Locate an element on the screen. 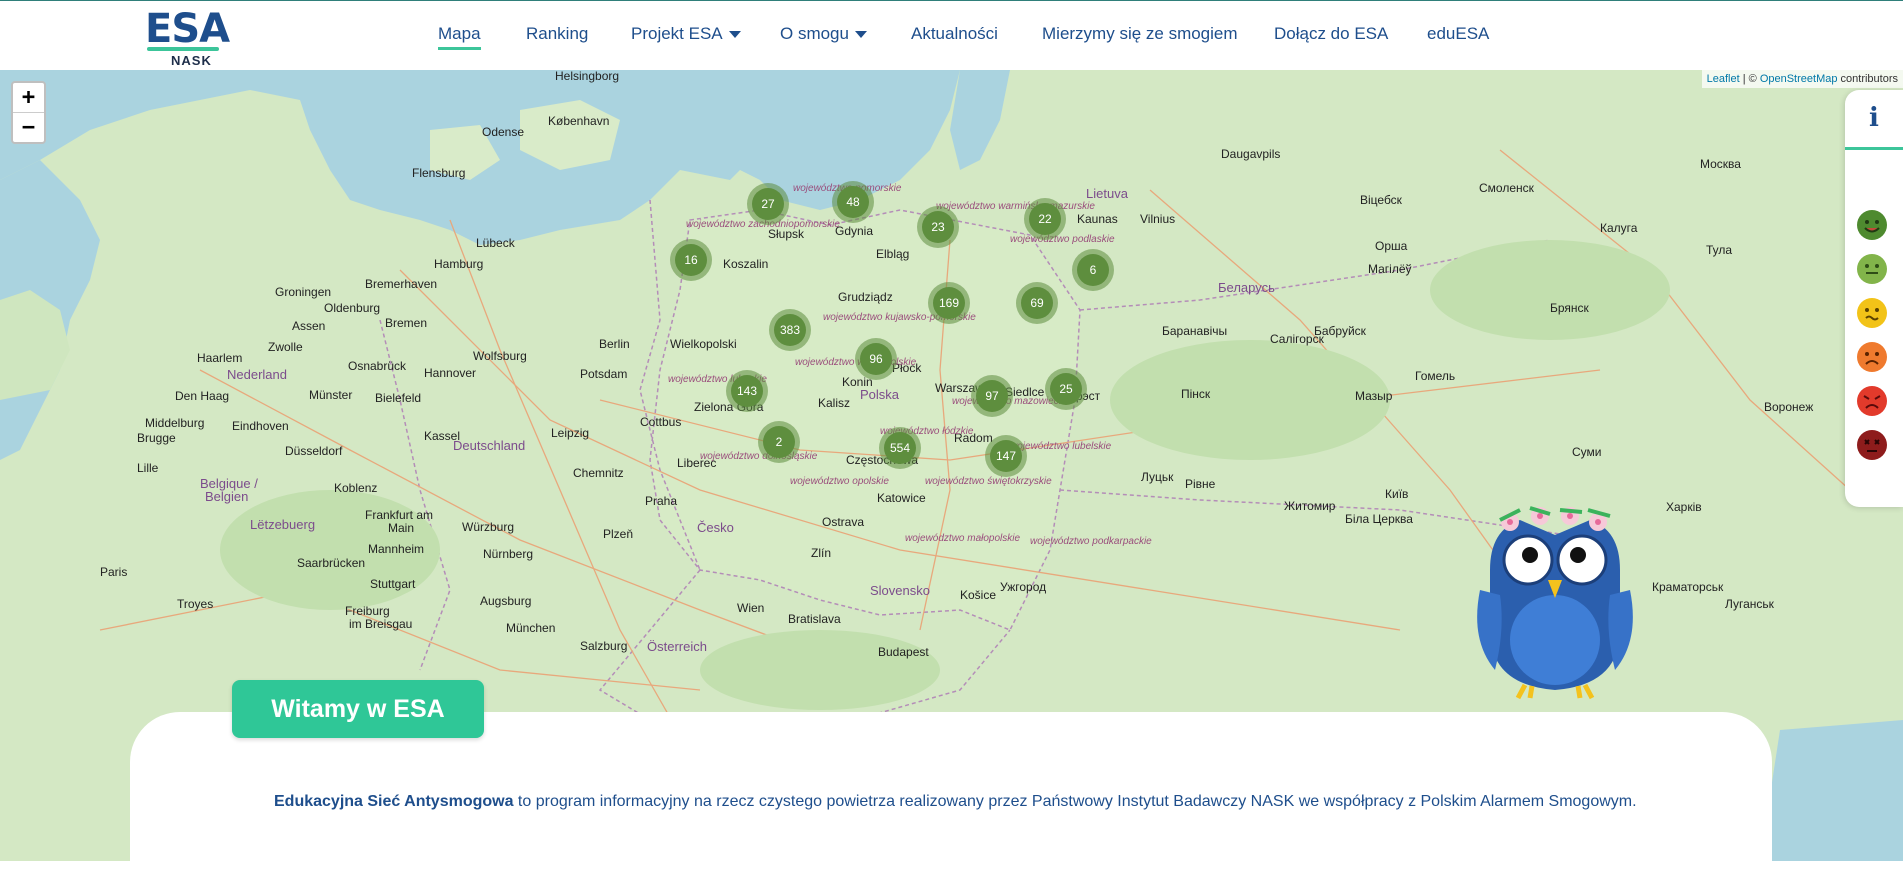 The width and height of the screenshot is (1903, 872). map-label-augsburg: Augsburg is located at coordinates (506, 601).